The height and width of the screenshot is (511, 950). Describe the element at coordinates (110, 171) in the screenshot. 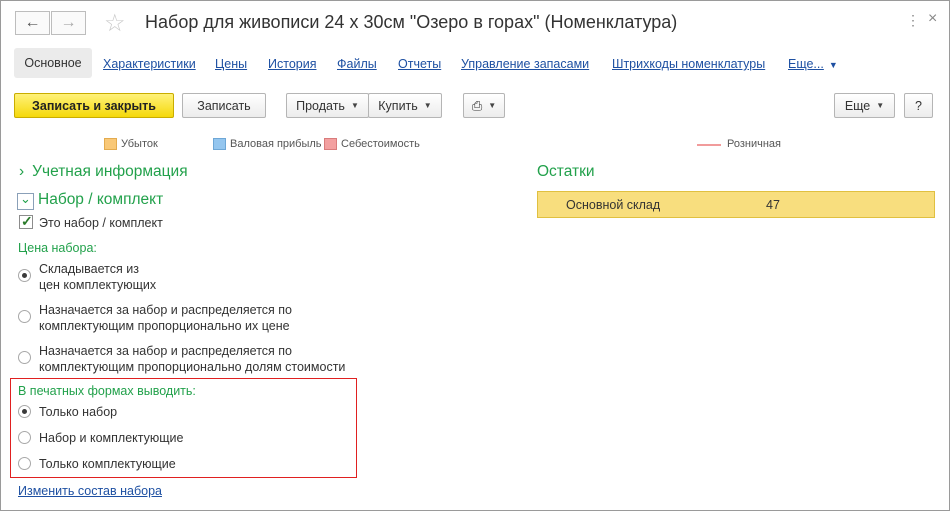

I see `accounting-heading: Учетная информация` at that location.